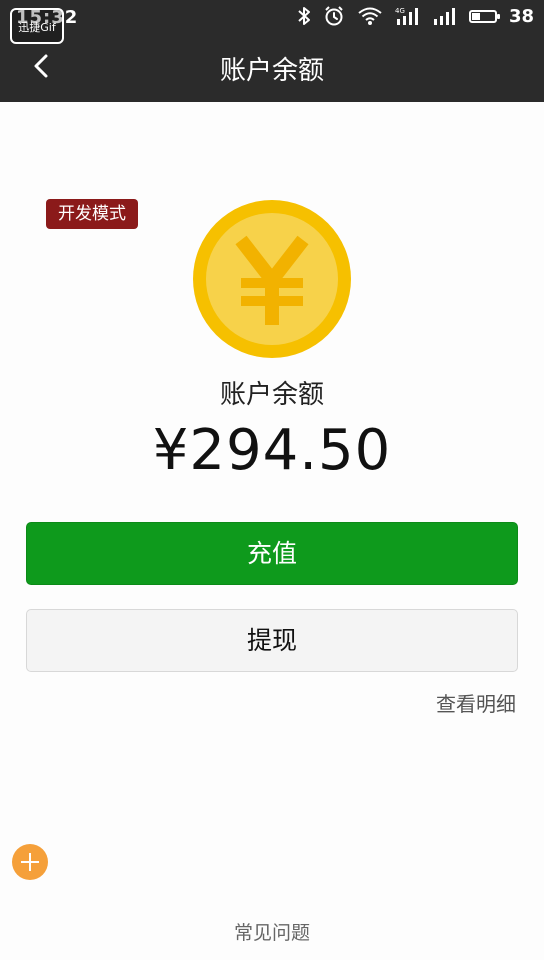 The height and width of the screenshot is (960, 544). Describe the element at coordinates (521, 16) in the screenshot. I see `battery-percent: 38` at that location.